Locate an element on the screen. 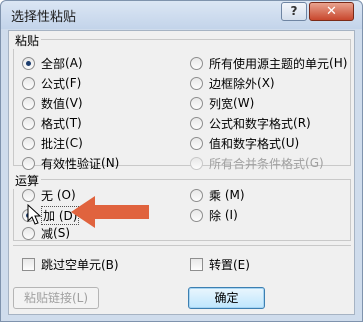 This screenshot has width=363, height=322. radio-all: 全部 (A) is located at coordinates (52, 63).